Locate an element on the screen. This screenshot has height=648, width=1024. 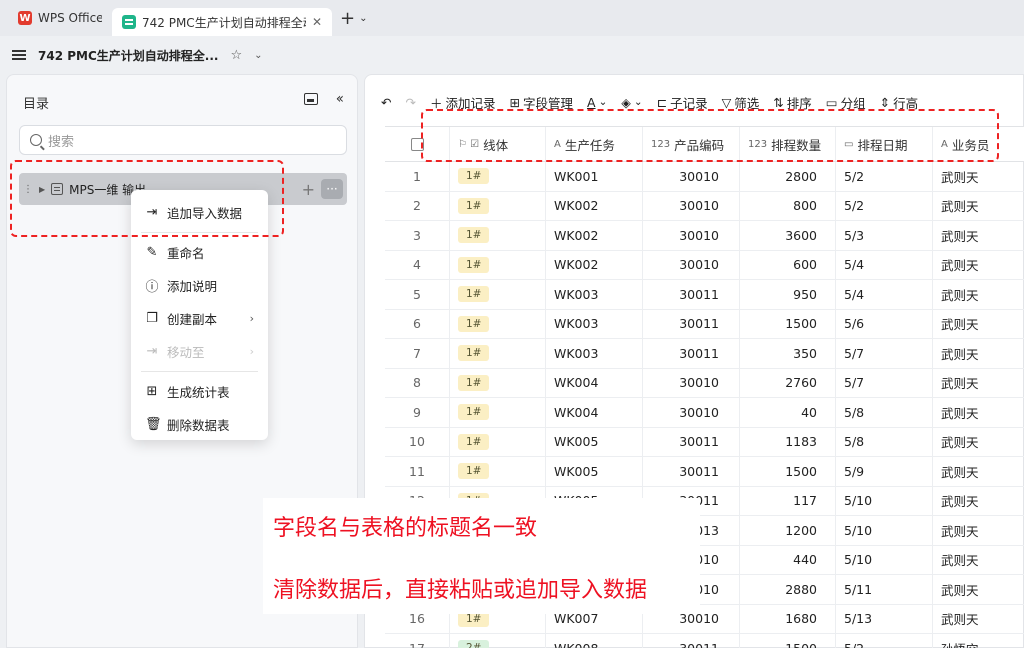
cell-qty: 800 is located at coordinates (788, 205).